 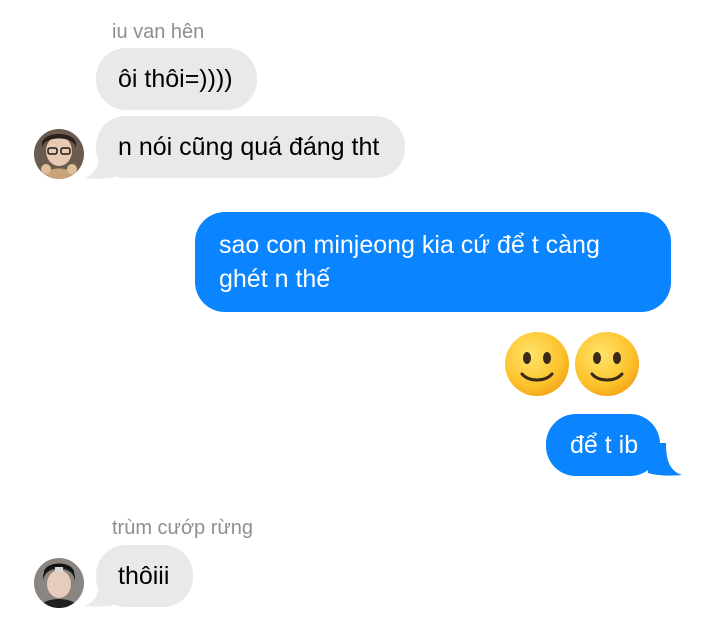 I want to click on sender-name: iu van hên, so click(x=158, y=32).